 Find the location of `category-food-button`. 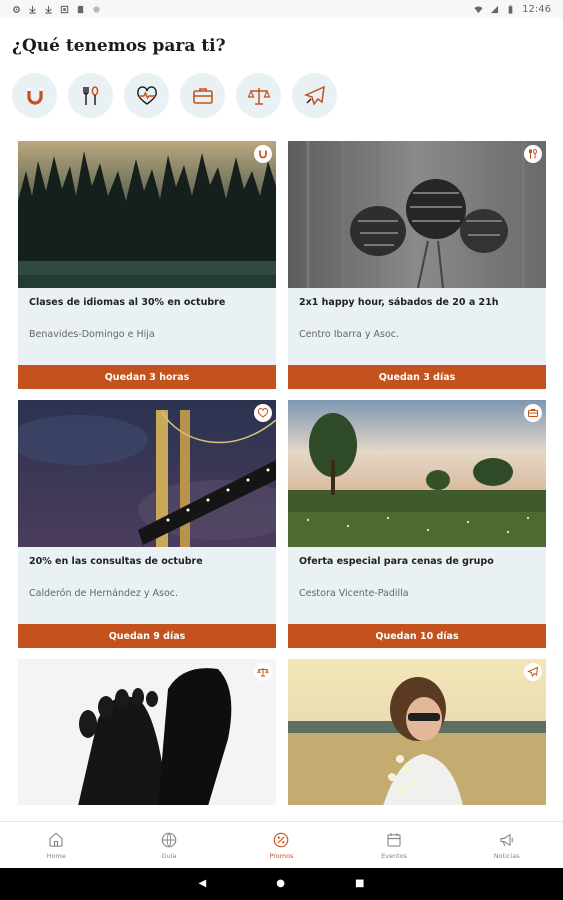

category-food-button is located at coordinates (90, 95).